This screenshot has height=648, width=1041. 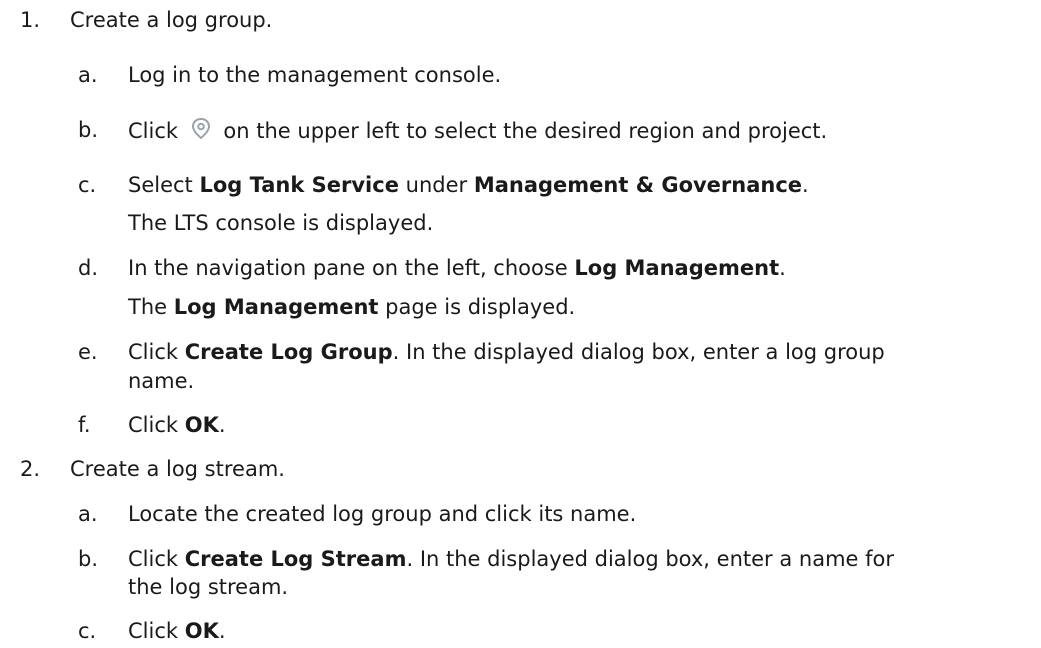 I want to click on substep-letter: d., so click(x=88, y=268).